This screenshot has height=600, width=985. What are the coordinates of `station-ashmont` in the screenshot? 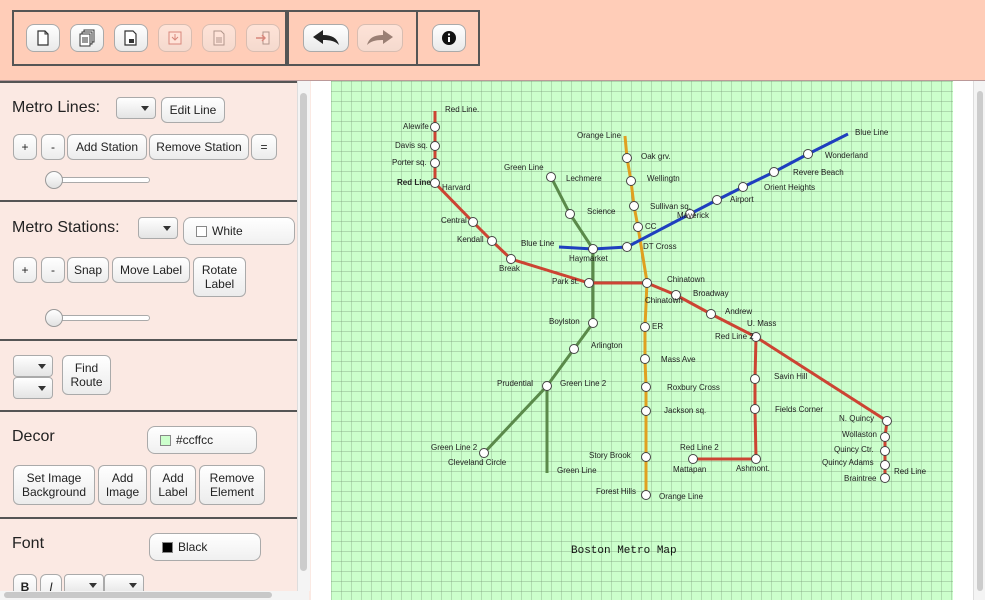 It's located at (756, 459).